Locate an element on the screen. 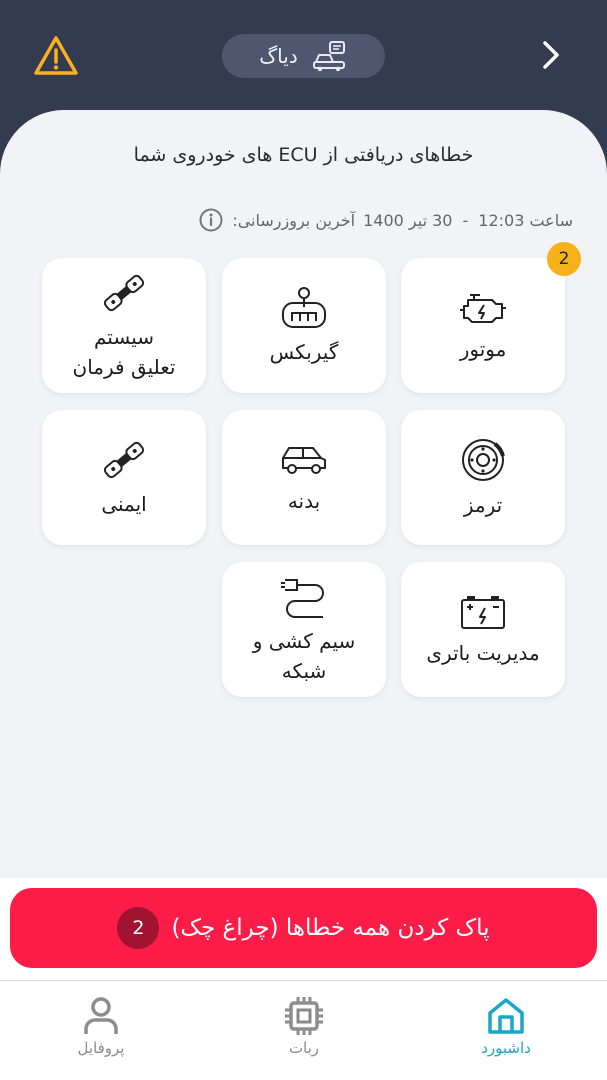  seatbelt-icon is located at coordinates (124, 459).